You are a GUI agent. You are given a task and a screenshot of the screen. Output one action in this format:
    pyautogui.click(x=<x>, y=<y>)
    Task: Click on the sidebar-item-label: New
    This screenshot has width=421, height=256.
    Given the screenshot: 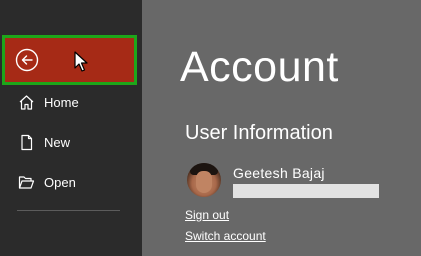 What is the action you would take?
    pyautogui.click(x=57, y=142)
    